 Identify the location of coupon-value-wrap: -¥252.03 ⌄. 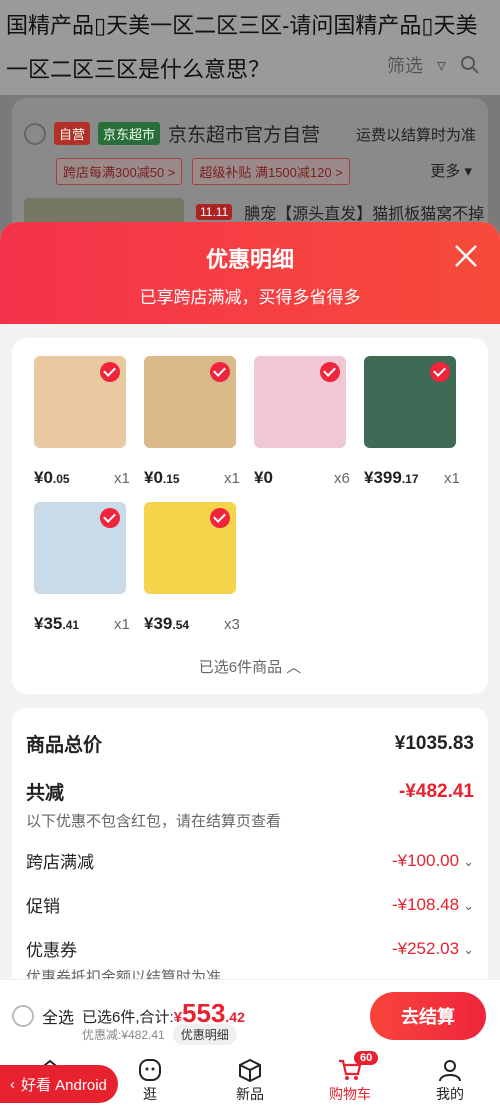
(433, 949).